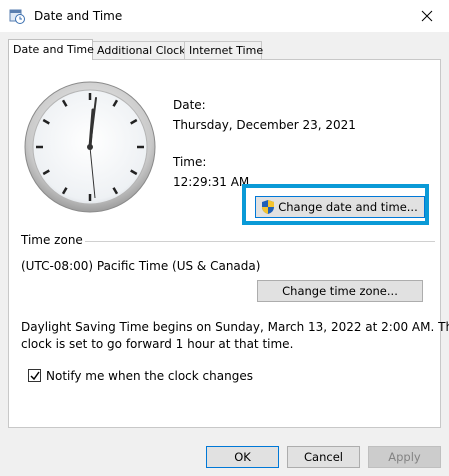  I want to click on checkmark-icon, so click(35, 376).